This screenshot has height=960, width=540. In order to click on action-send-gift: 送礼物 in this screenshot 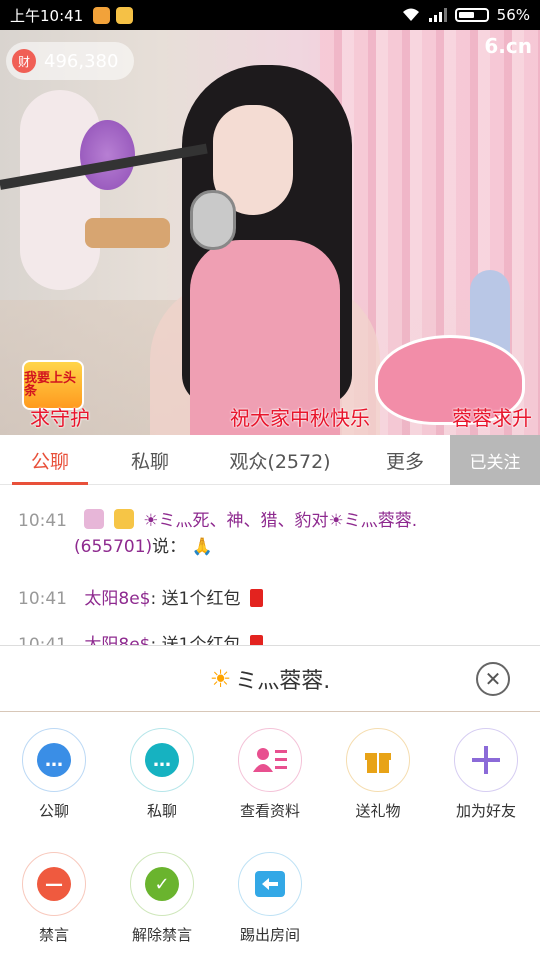, I will do `click(378, 774)`.